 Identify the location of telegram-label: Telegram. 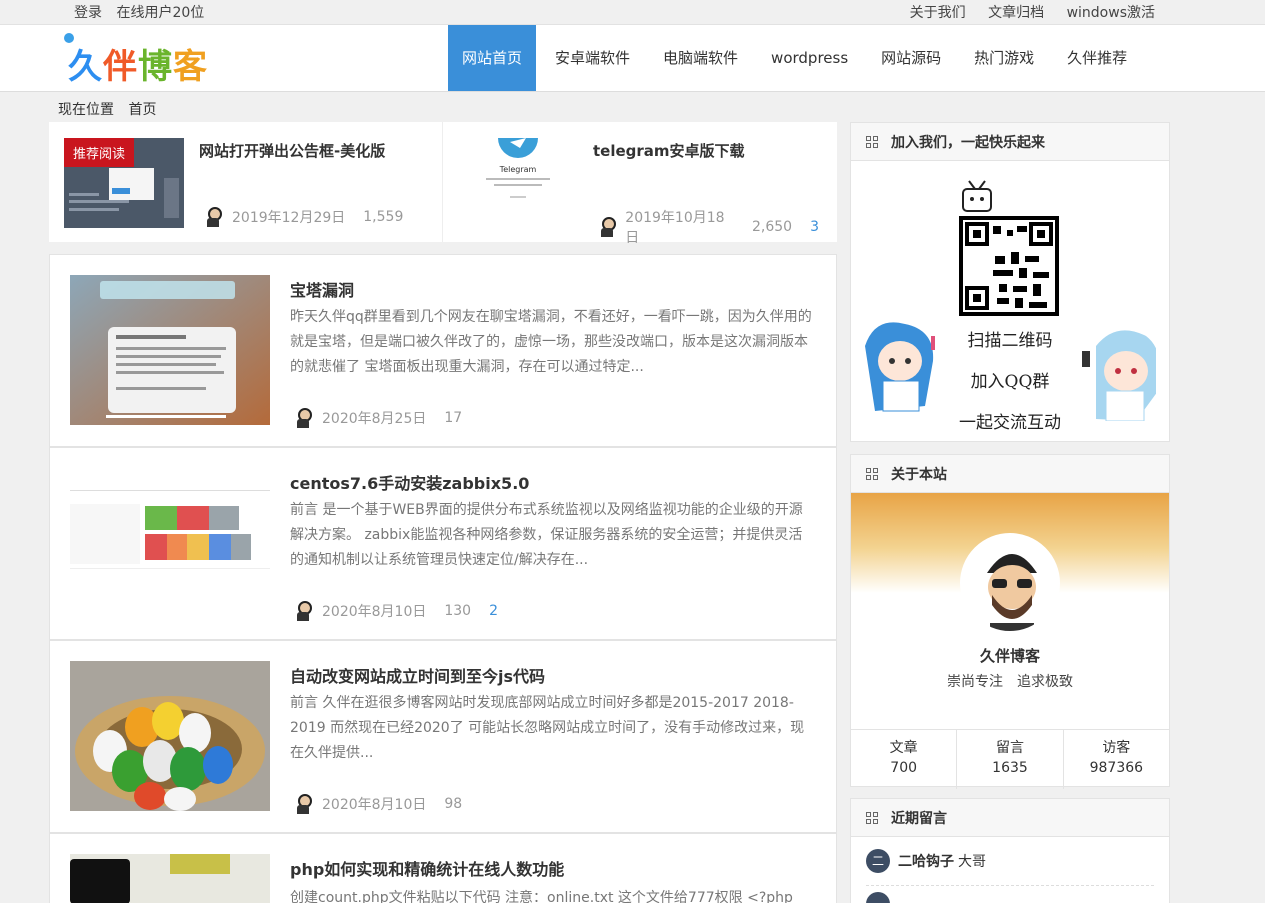
(518, 169).